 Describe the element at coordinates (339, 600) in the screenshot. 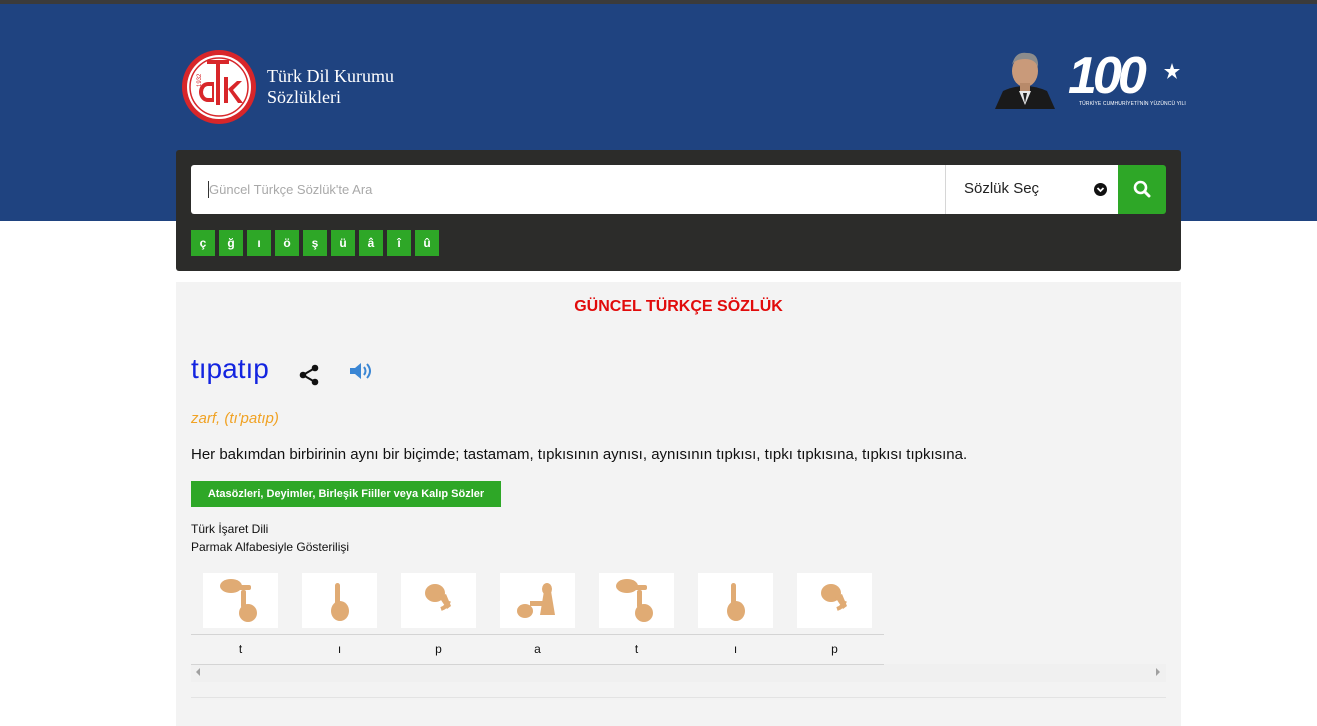

I see `sign-image-dotless-i` at that location.